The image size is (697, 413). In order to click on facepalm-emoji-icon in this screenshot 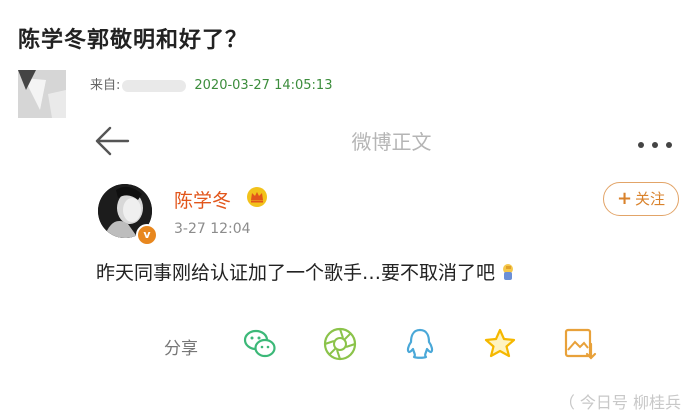, I will do `click(508, 272)`.